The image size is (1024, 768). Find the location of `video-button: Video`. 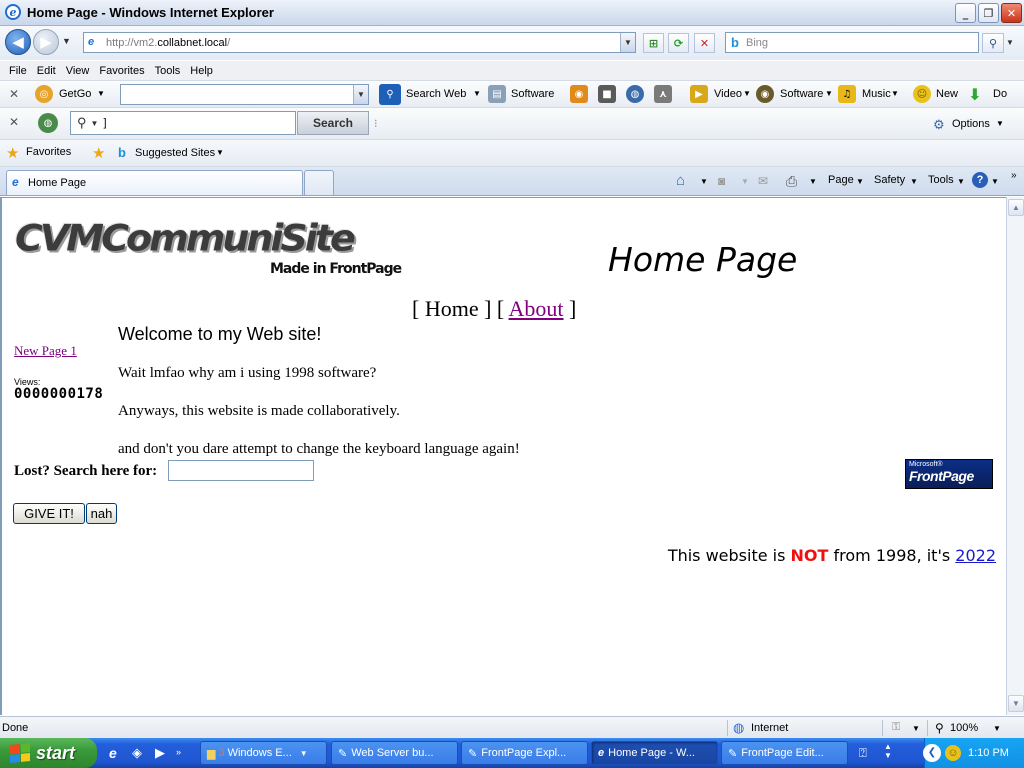

video-button: Video is located at coordinates (728, 94).